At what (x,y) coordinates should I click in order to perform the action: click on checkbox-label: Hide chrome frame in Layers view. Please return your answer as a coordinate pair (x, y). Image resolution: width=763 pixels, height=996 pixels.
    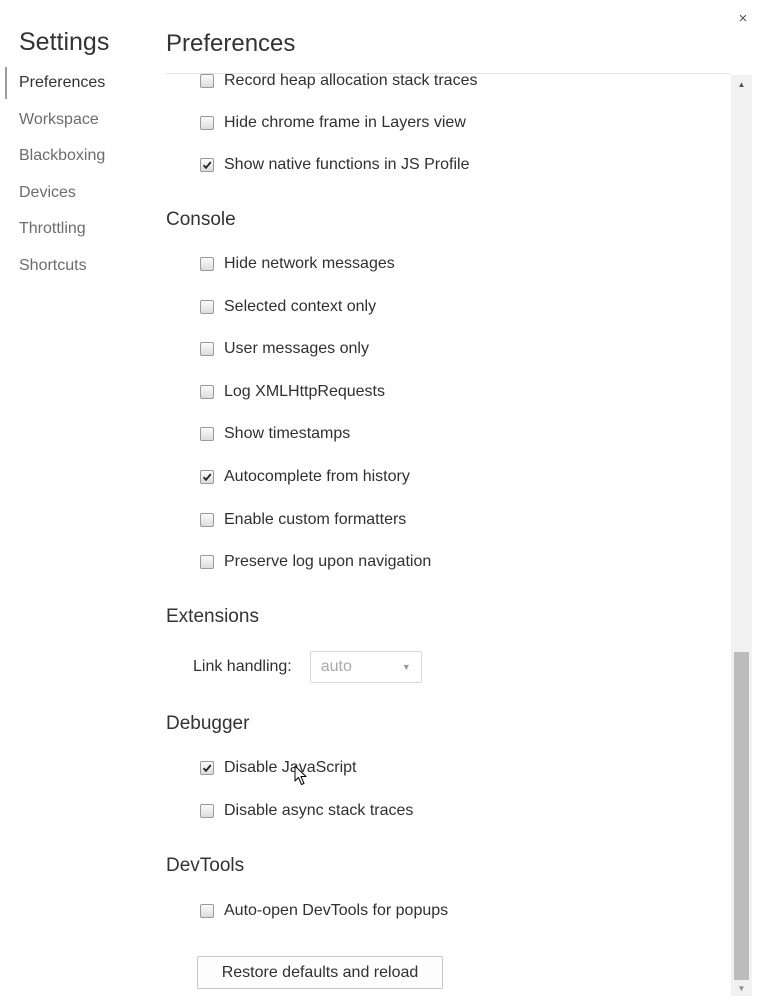
    Looking at the image, I should click on (345, 122).